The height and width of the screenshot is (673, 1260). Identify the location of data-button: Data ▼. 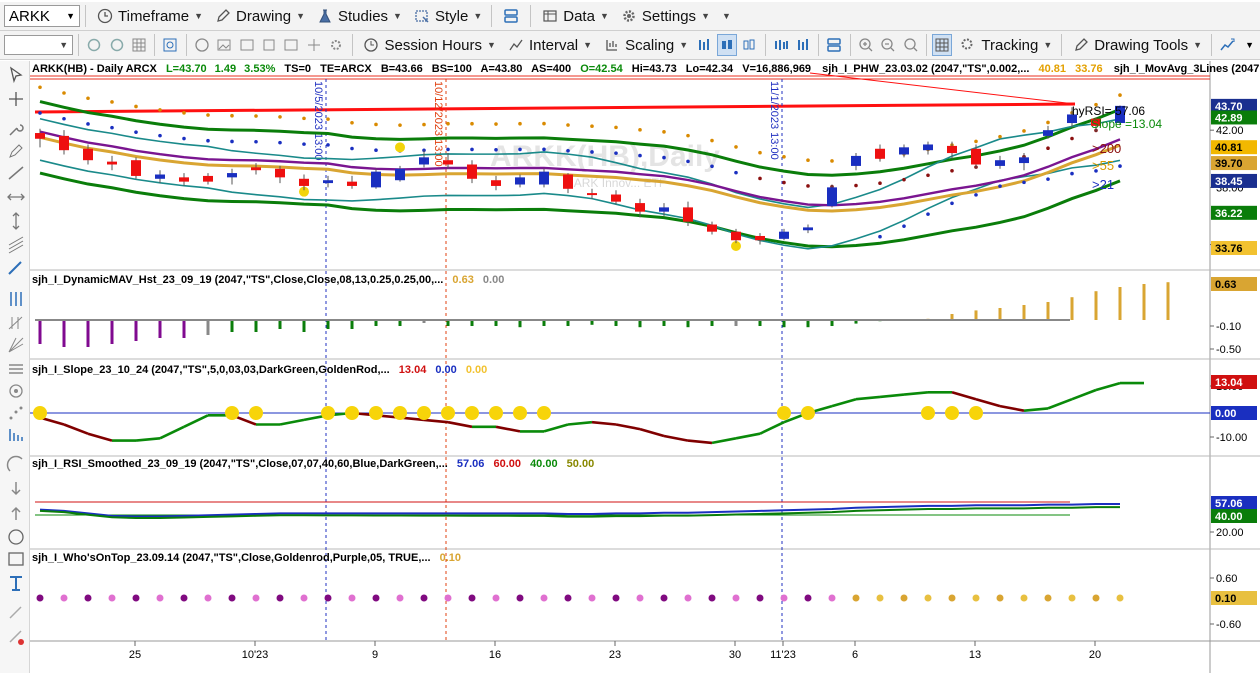
(574, 16).